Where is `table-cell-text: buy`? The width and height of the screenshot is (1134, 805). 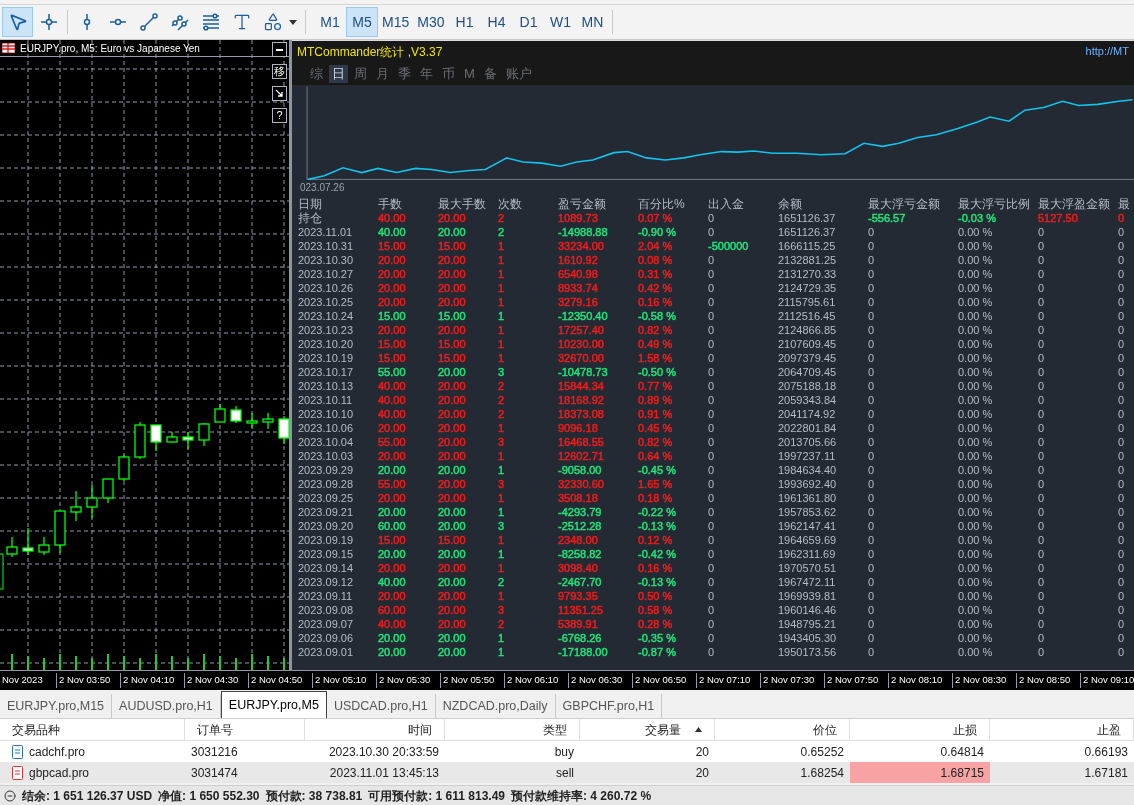
table-cell-text: buy is located at coordinates (564, 752).